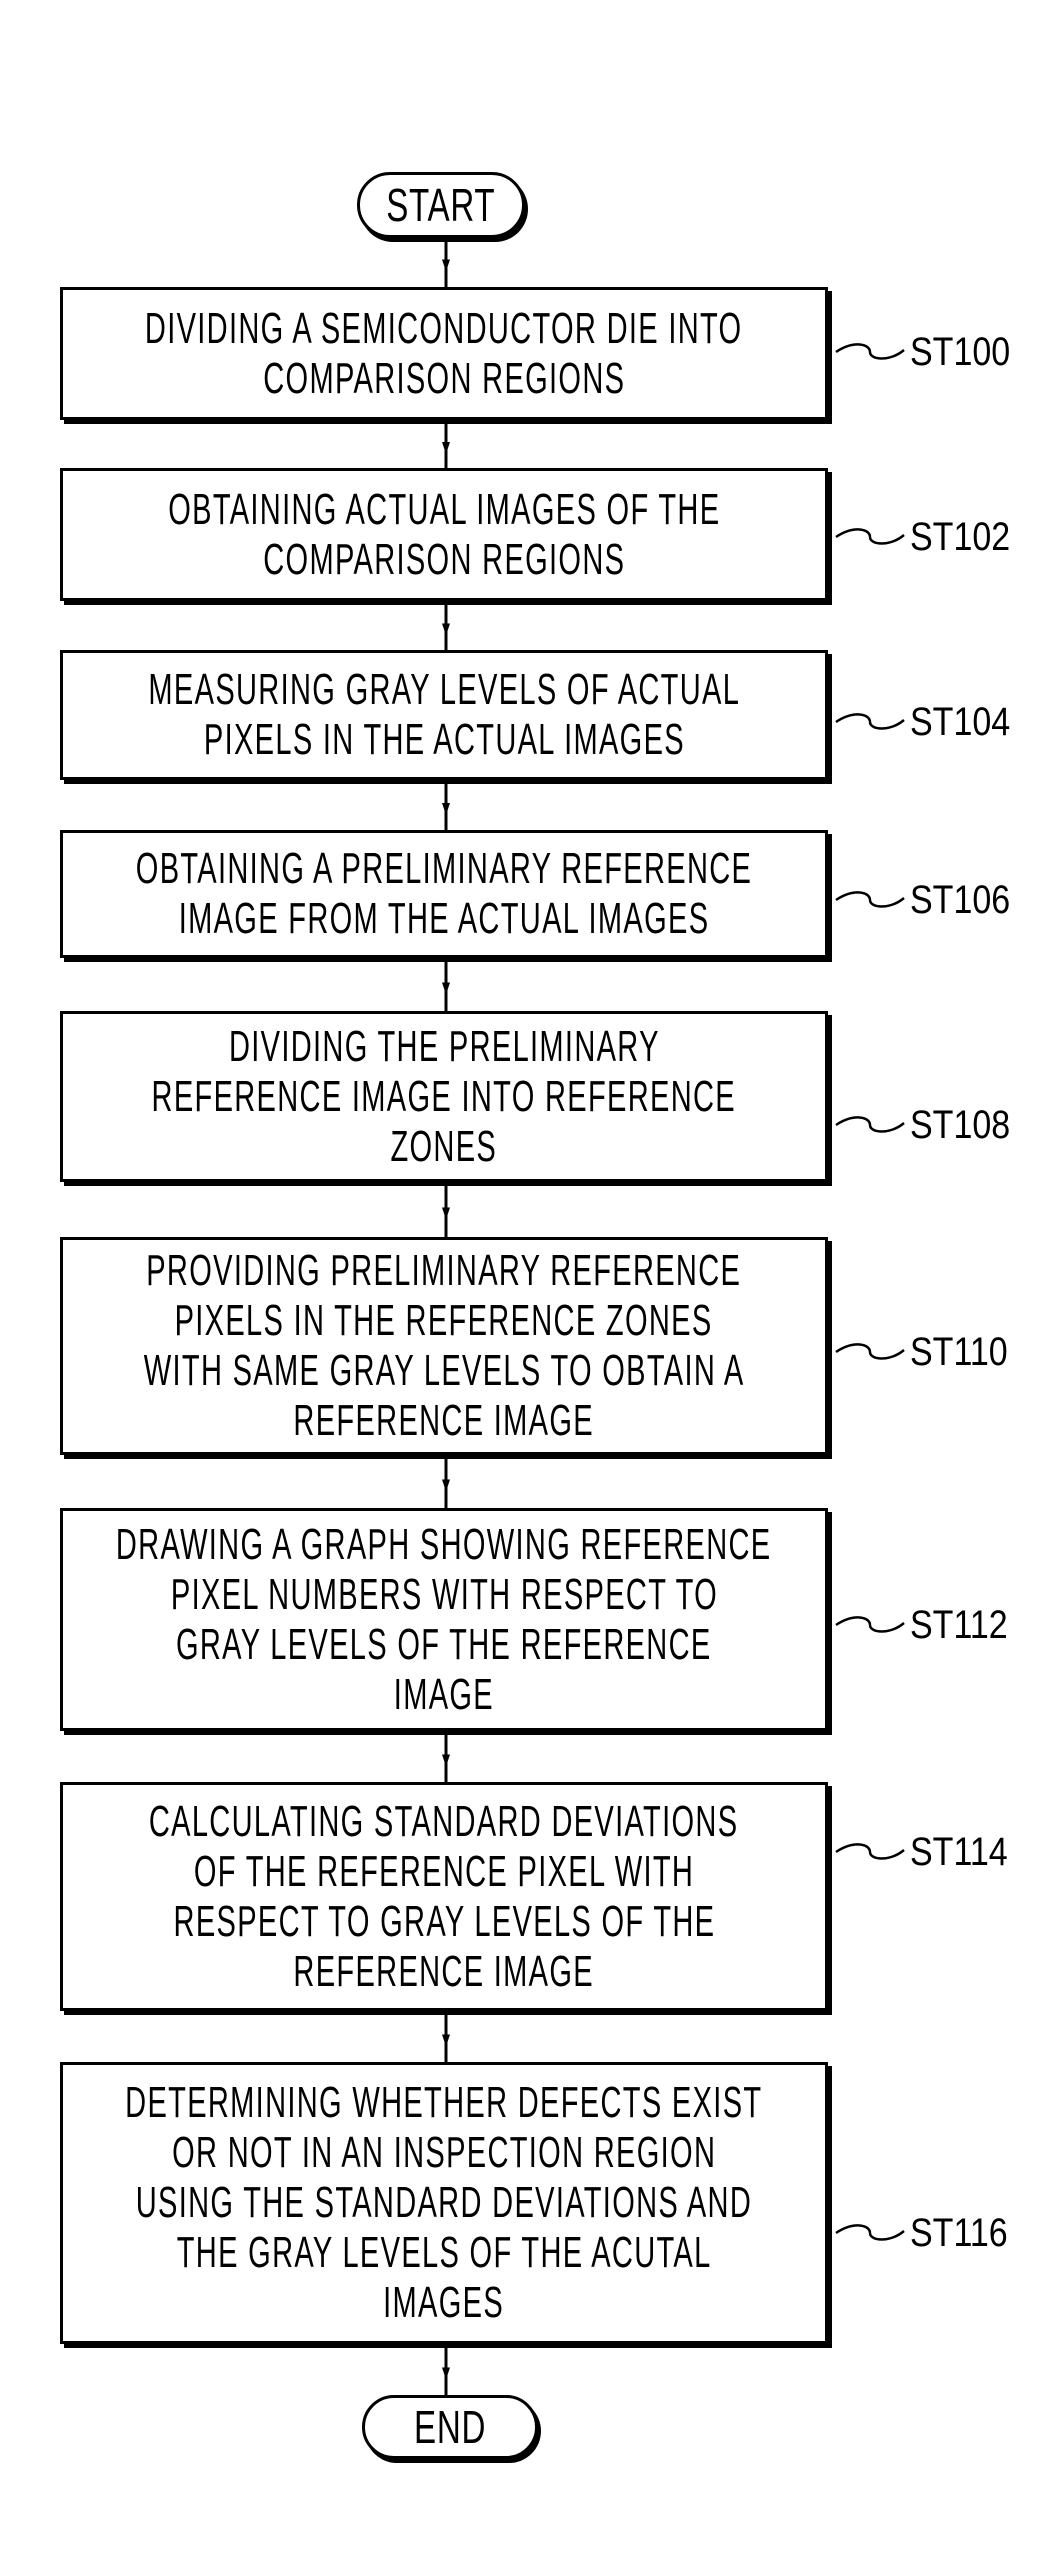 This screenshot has height=2552, width=1064. What do you see at coordinates (444, 1694) in the screenshot?
I see `process-text-line: IMAGE` at bounding box center [444, 1694].